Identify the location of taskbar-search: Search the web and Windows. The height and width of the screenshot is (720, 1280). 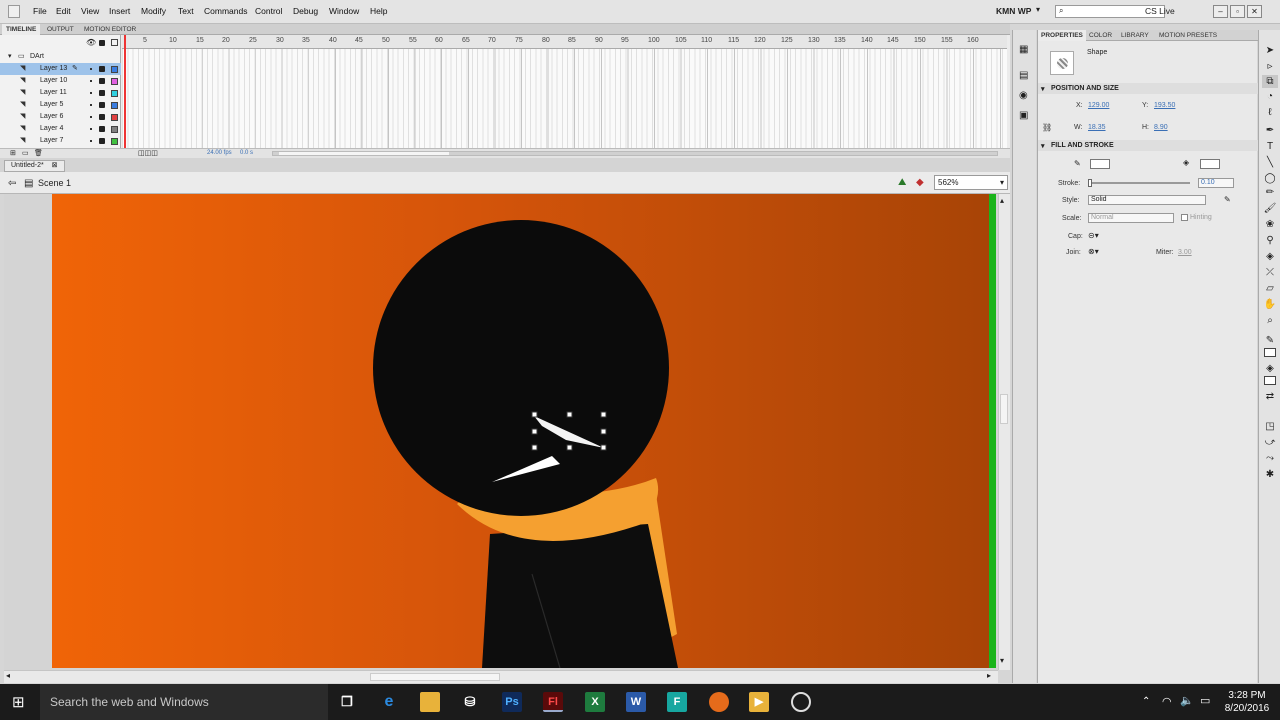
(184, 702).